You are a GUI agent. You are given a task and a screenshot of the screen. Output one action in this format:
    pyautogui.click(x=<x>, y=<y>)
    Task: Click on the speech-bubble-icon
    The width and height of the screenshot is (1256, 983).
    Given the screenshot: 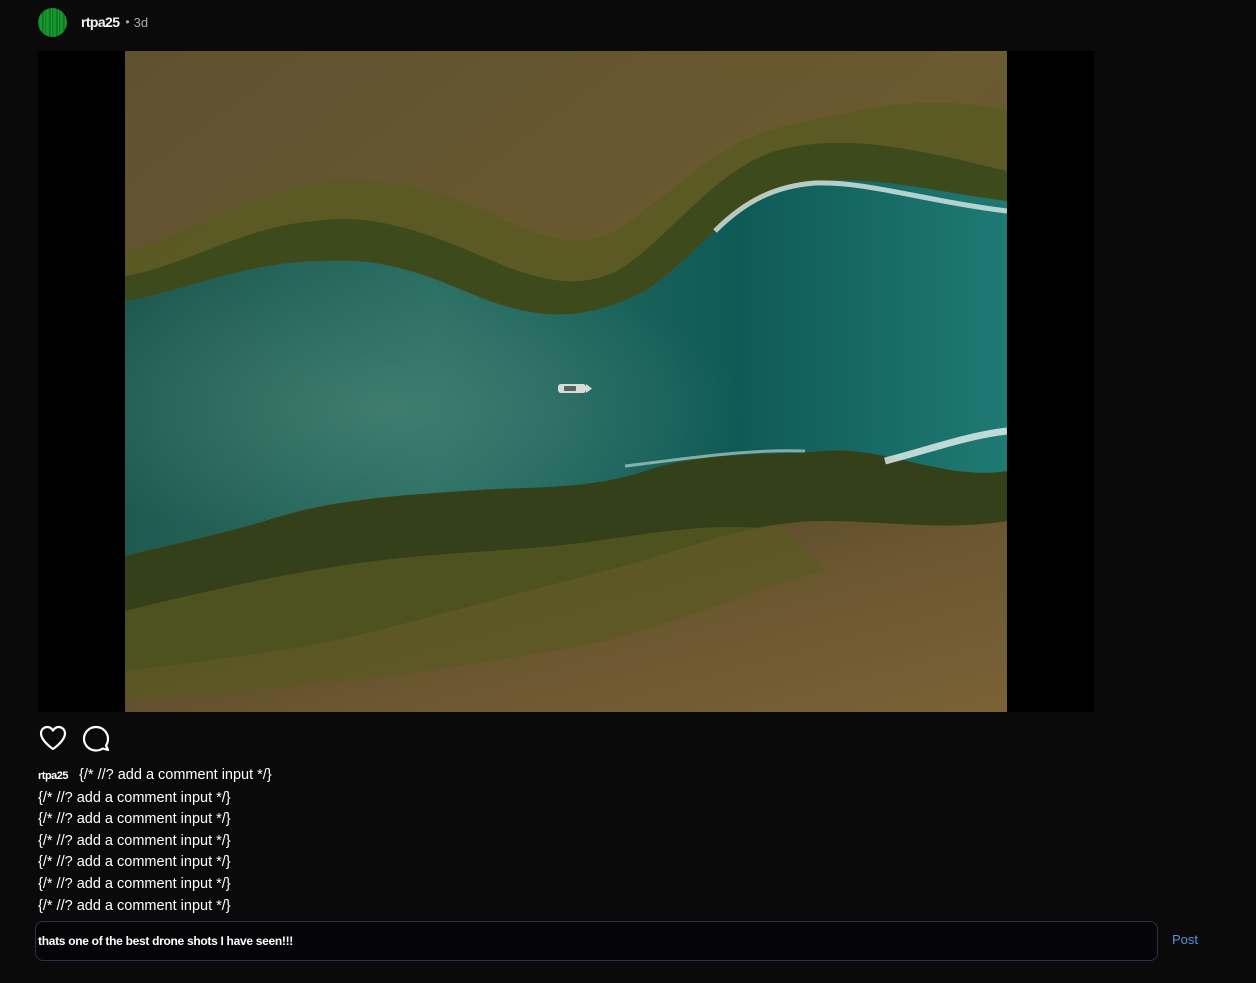 What is the action you would take?
    pyautogui.click(x=96, y=738)
    